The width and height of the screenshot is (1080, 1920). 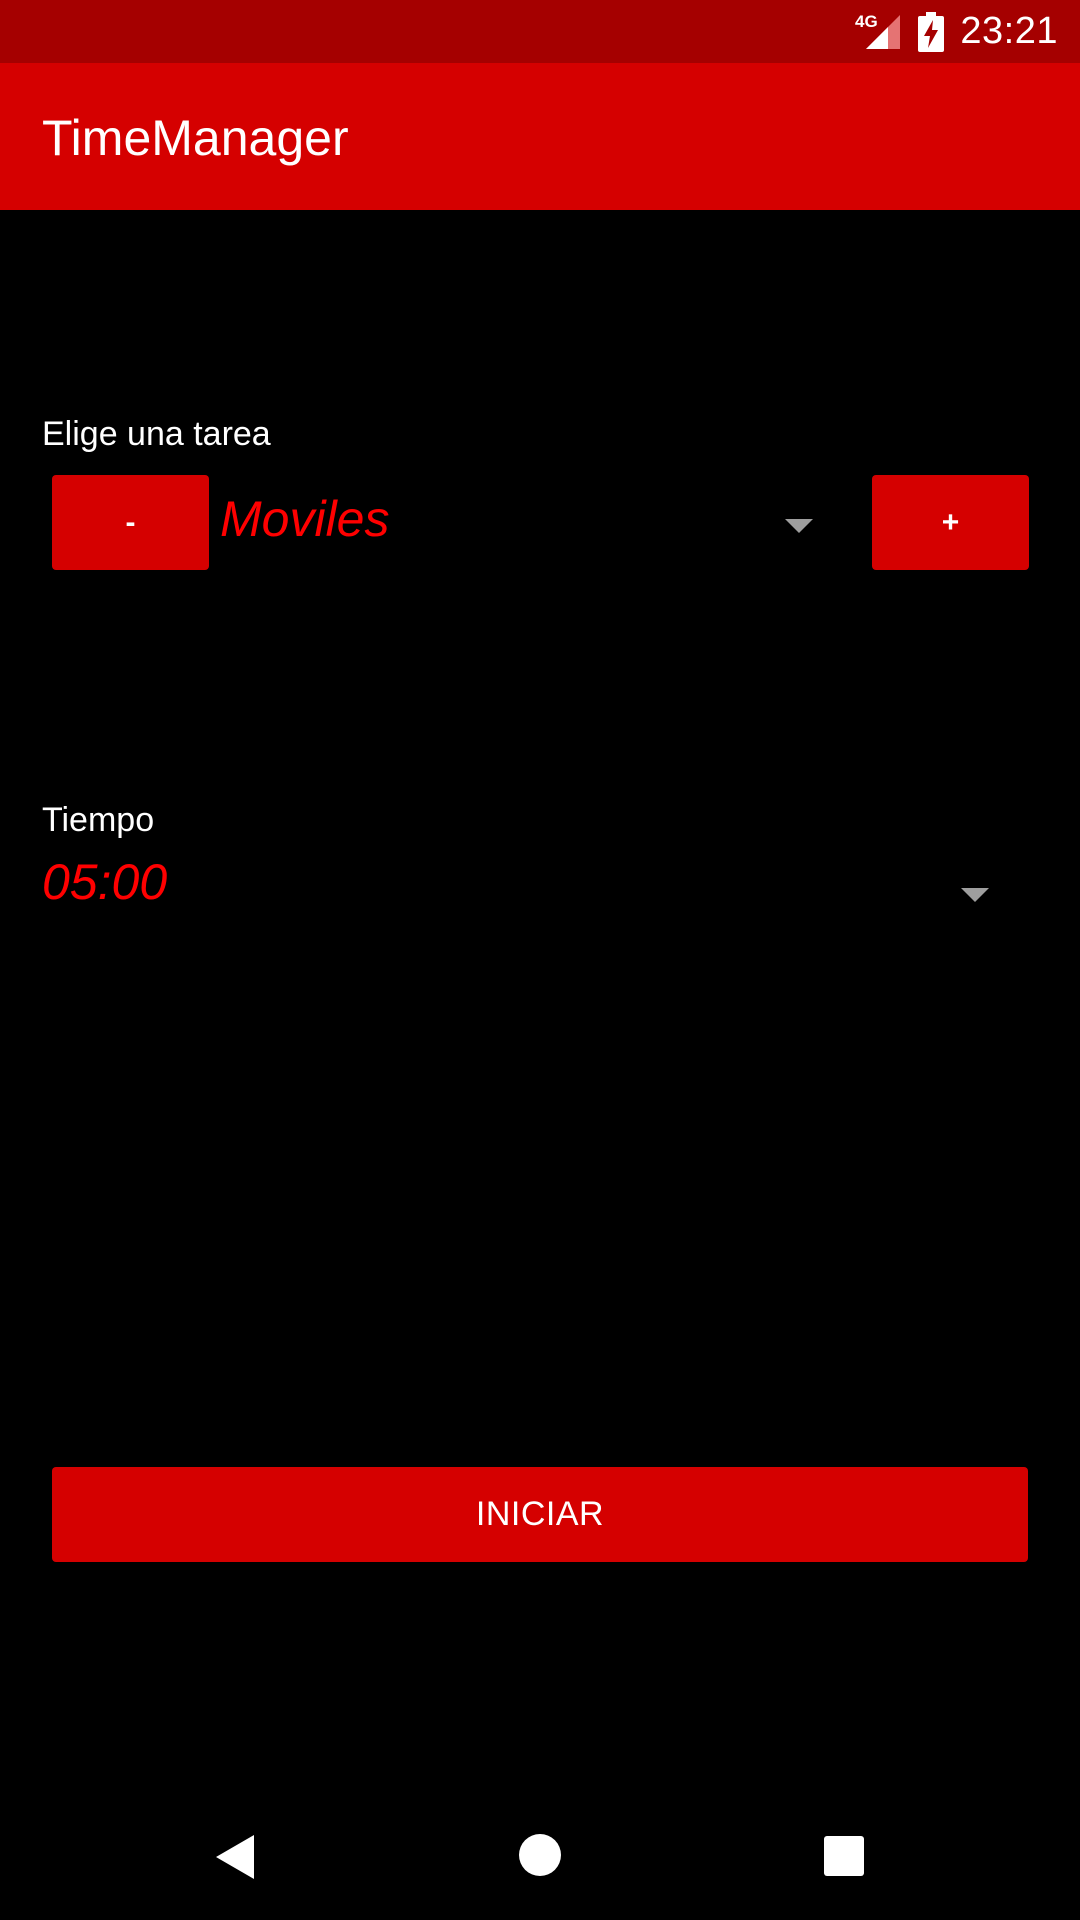 What do you see at coordinates (950, 522) in the screenshot?
I see `add-task-button: +` at bounding box center [950, 522].